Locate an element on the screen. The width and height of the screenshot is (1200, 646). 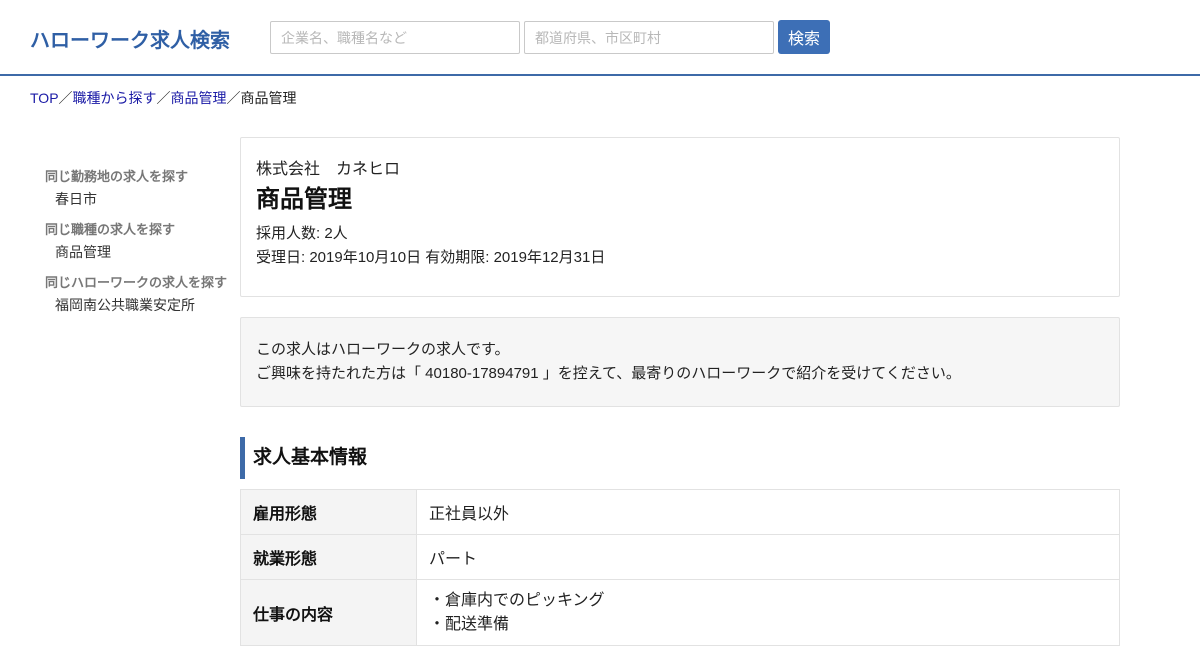
location-search-input is located at coordinates (649, 37).